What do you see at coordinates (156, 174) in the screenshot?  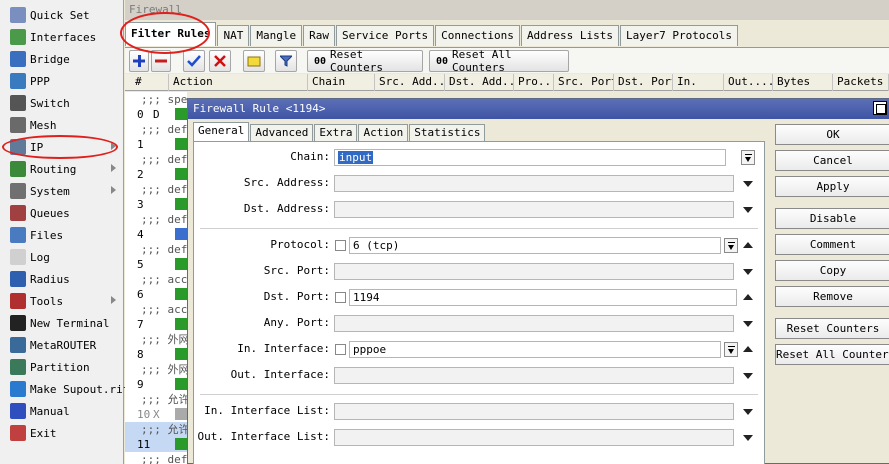 I see `table-row: 2` at bounding box center [156, 174].